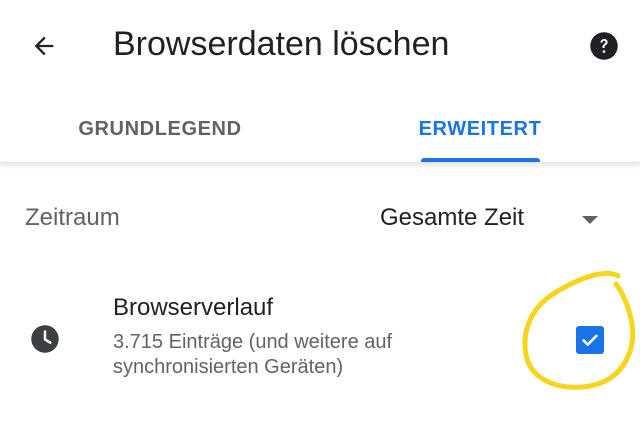  Describe the element at coordinates (452, 217) in the screenshot. I see `time-range-value: Gesamte Zeit` at that location.